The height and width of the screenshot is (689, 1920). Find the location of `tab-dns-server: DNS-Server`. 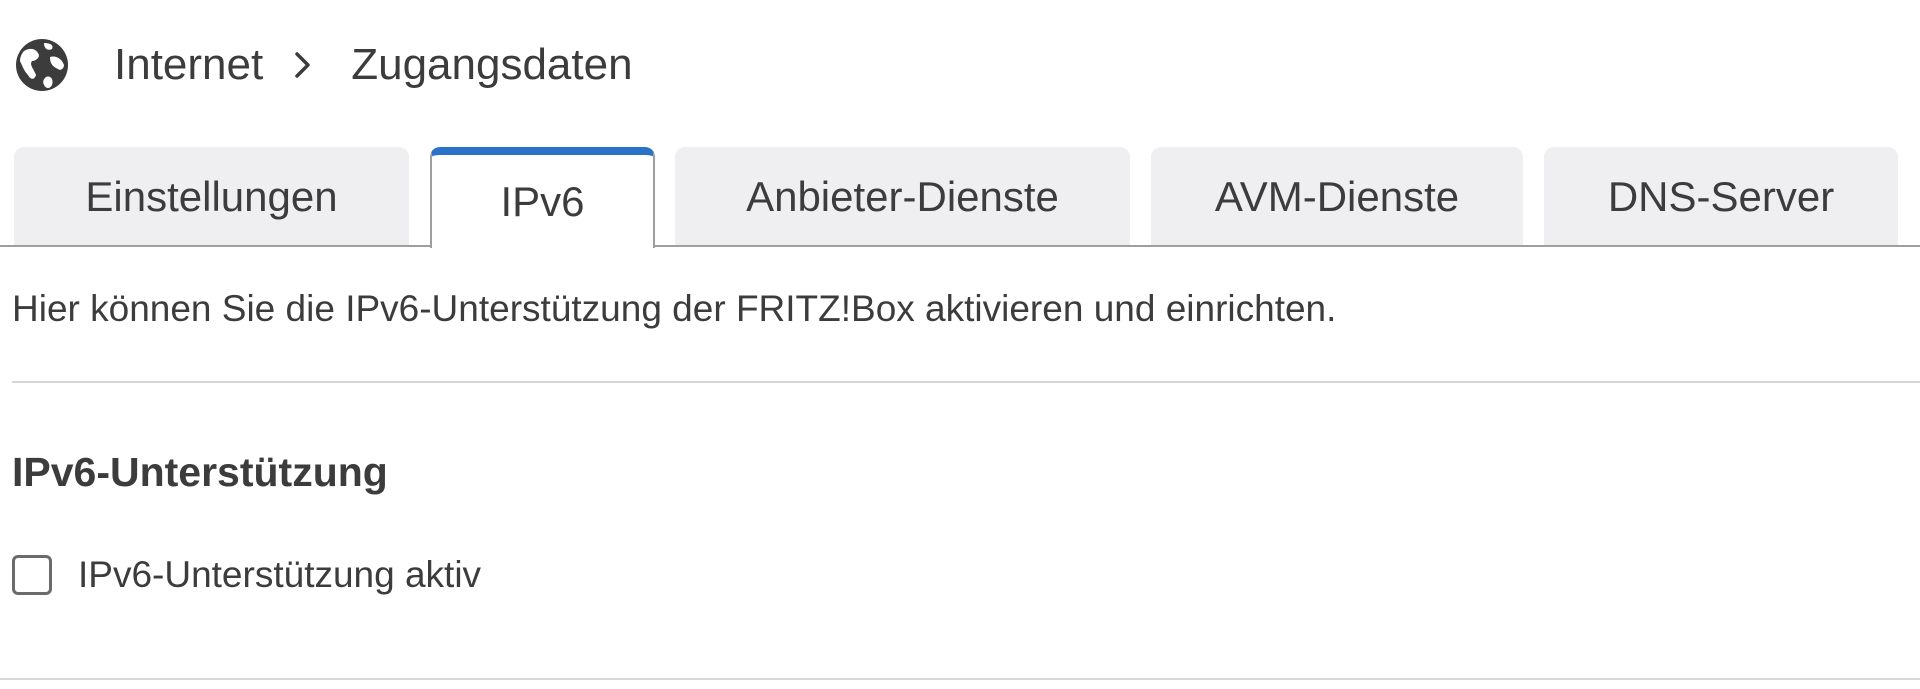

tab-dns-server: DNS-Server is located at coordinates (1721, 196).